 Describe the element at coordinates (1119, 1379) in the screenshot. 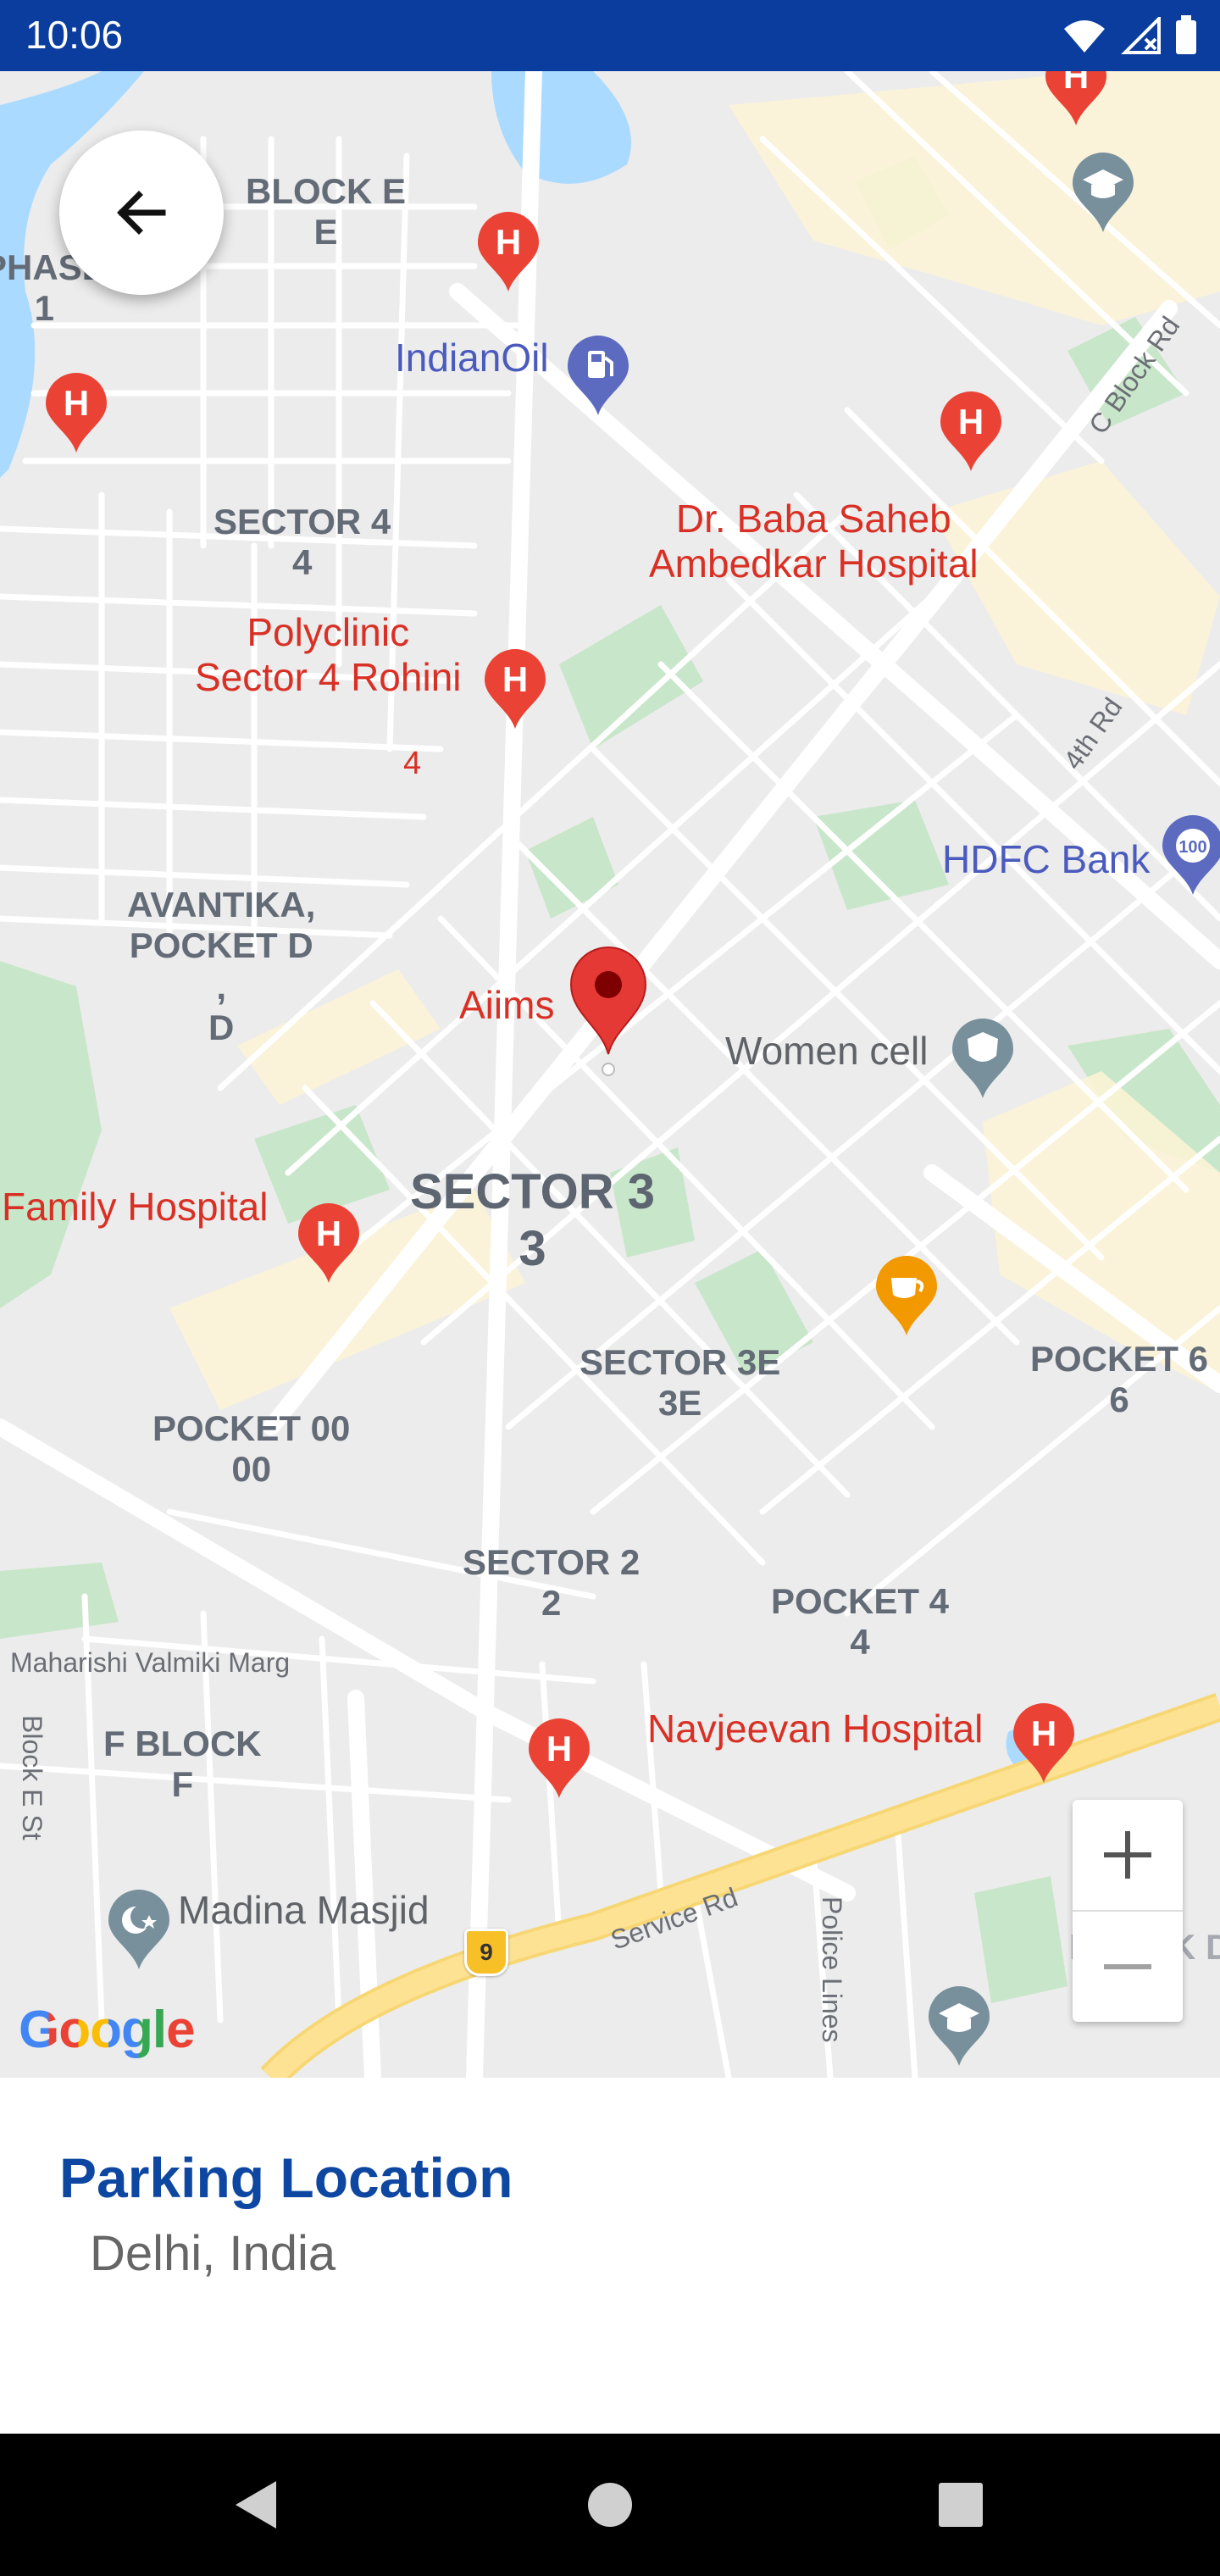

I see `pocket-6-label: POCKET 6 6` at that location.